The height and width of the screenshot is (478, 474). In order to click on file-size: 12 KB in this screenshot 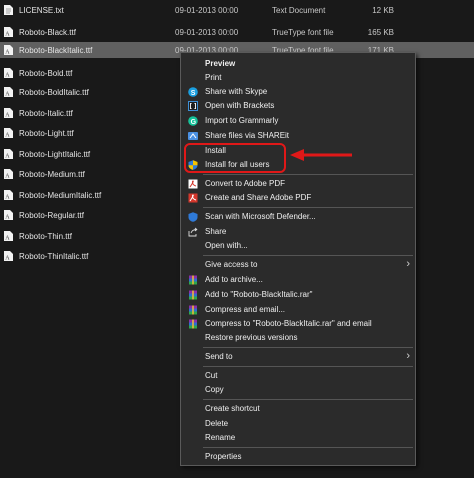, I will do `click(383, 10)`.